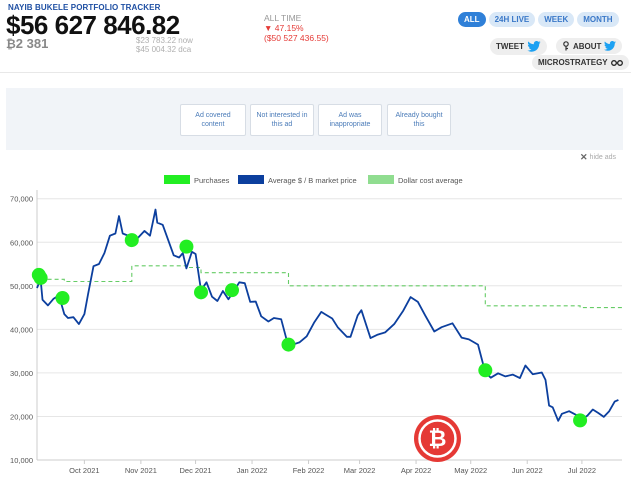 The width and height of the screenshot is (631, 485). Describe the element at coordinates (283, 18) in the screenshot. I see `alltime-label: ALL TIME` at that location.